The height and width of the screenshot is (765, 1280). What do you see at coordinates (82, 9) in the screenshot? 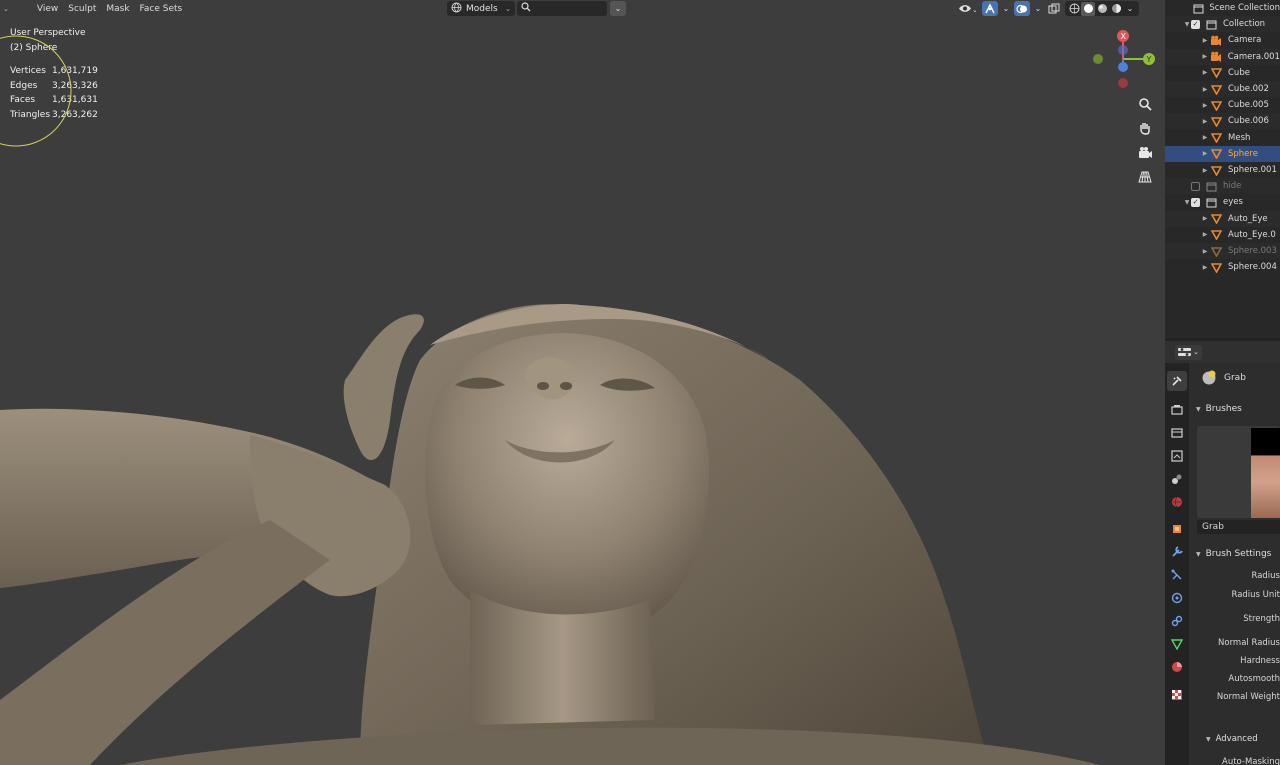
I see `menu-sculpt: Sculpt` at bounding box center [82, 9].